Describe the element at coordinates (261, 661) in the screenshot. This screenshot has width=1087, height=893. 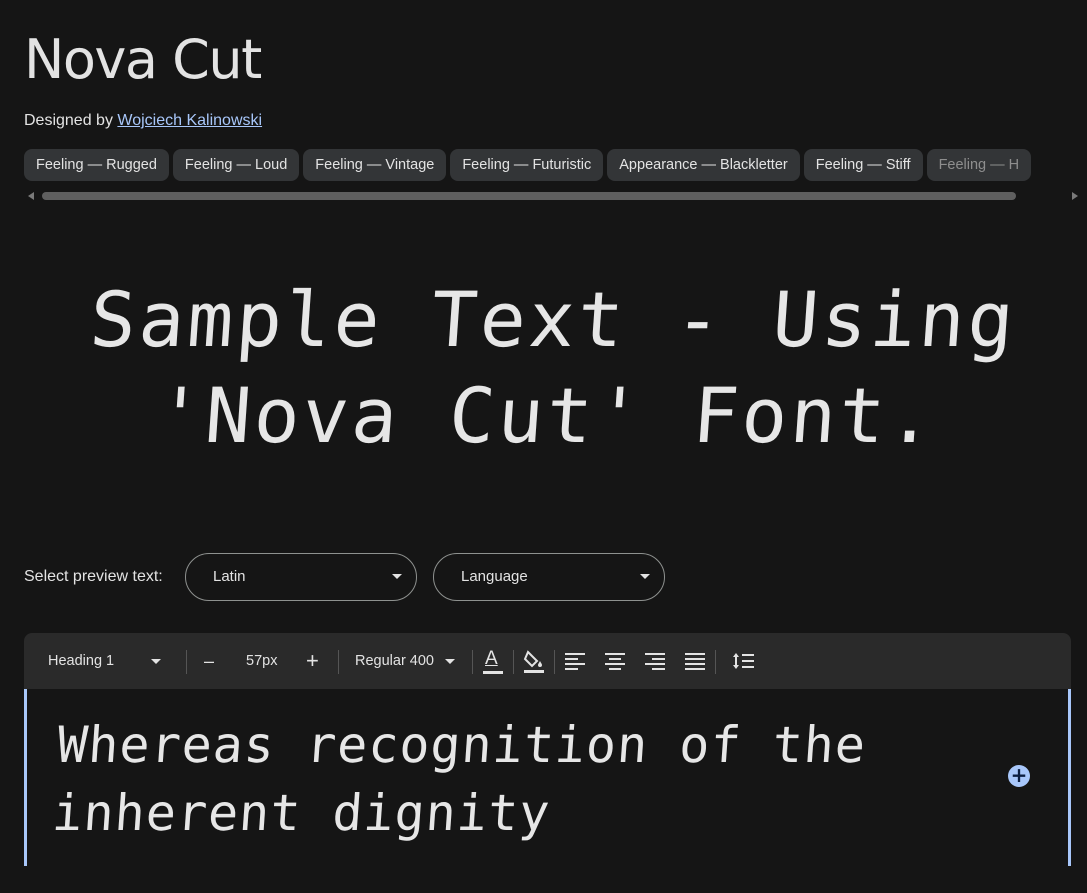
I see `font-size-value: 57px` at that location.